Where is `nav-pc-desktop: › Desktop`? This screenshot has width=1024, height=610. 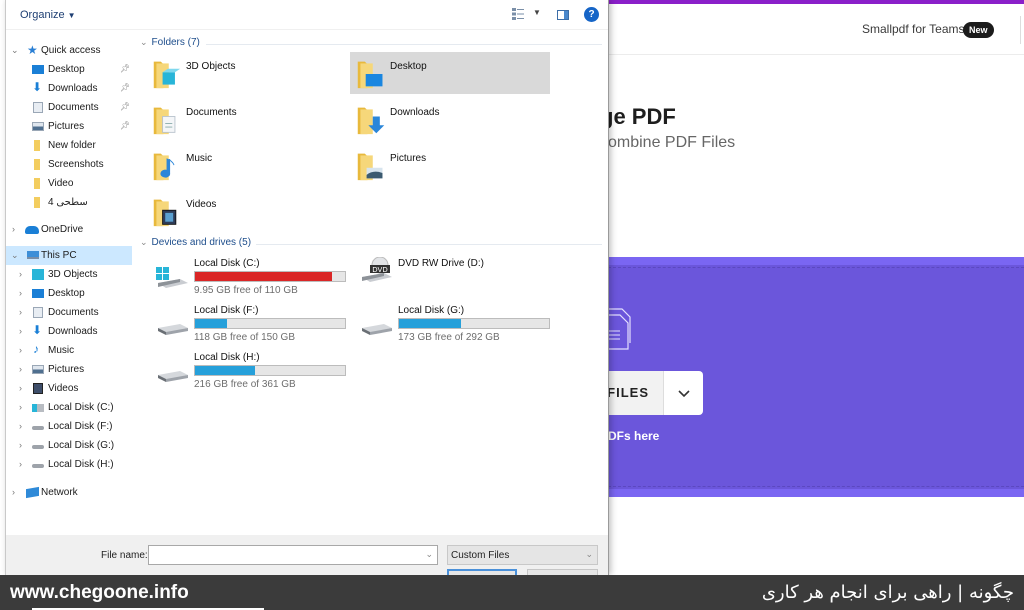 nav-pc-desktop: › Desktop is located at coordinates (69, 293).